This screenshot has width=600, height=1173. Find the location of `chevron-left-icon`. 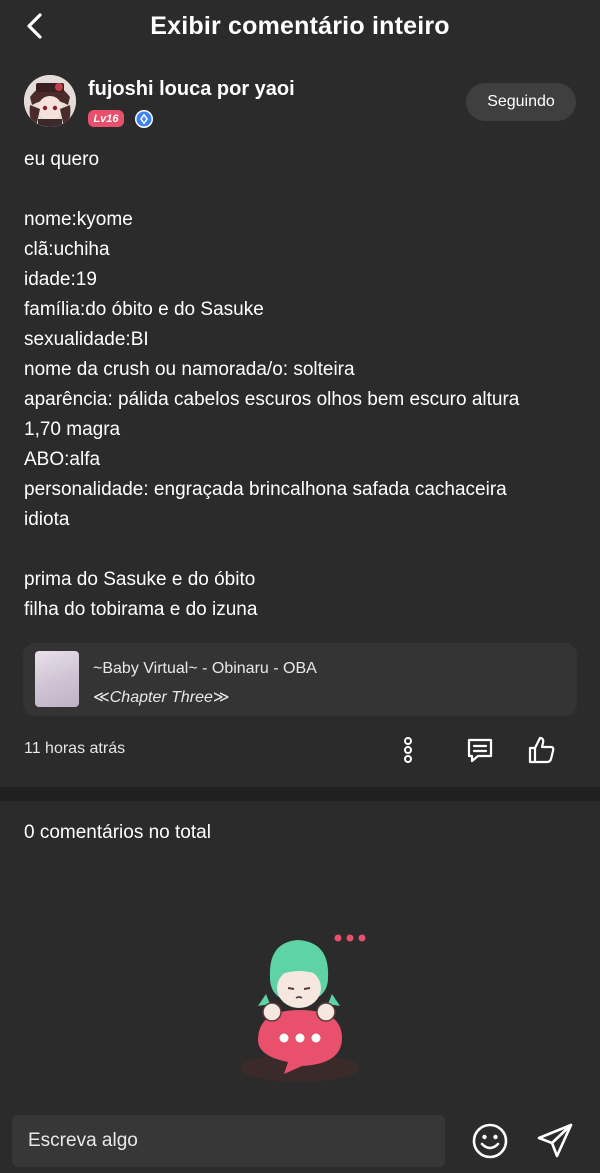

chevron-left-icon is located at coordinates (36, 26).